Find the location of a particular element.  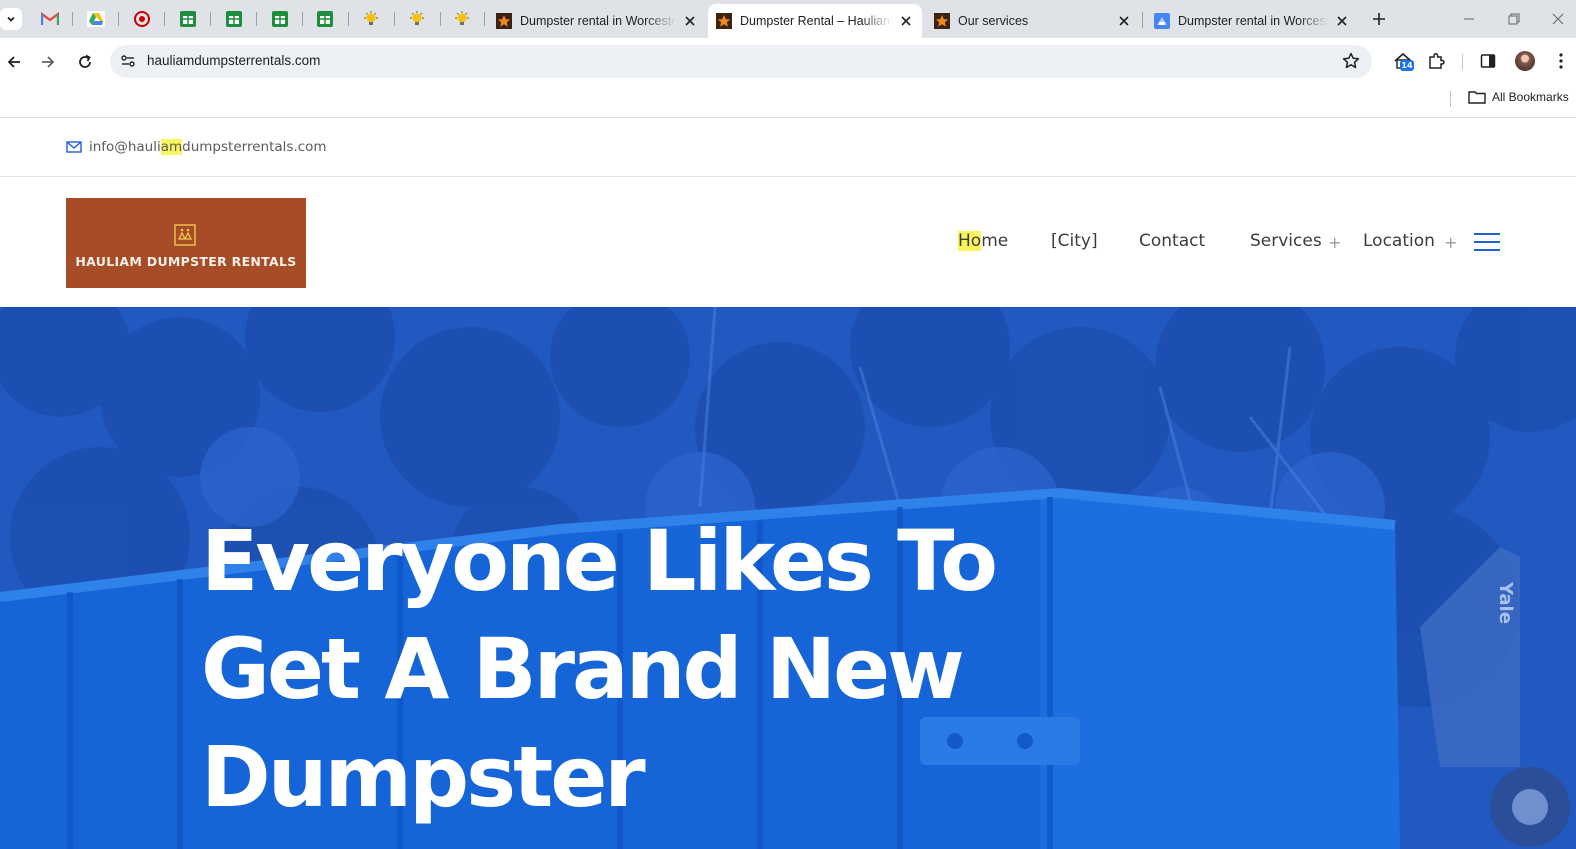

tab-dumpster-rental-worcester-2: Dumpster rental in Worcester is located at coordinates (1252, 21).